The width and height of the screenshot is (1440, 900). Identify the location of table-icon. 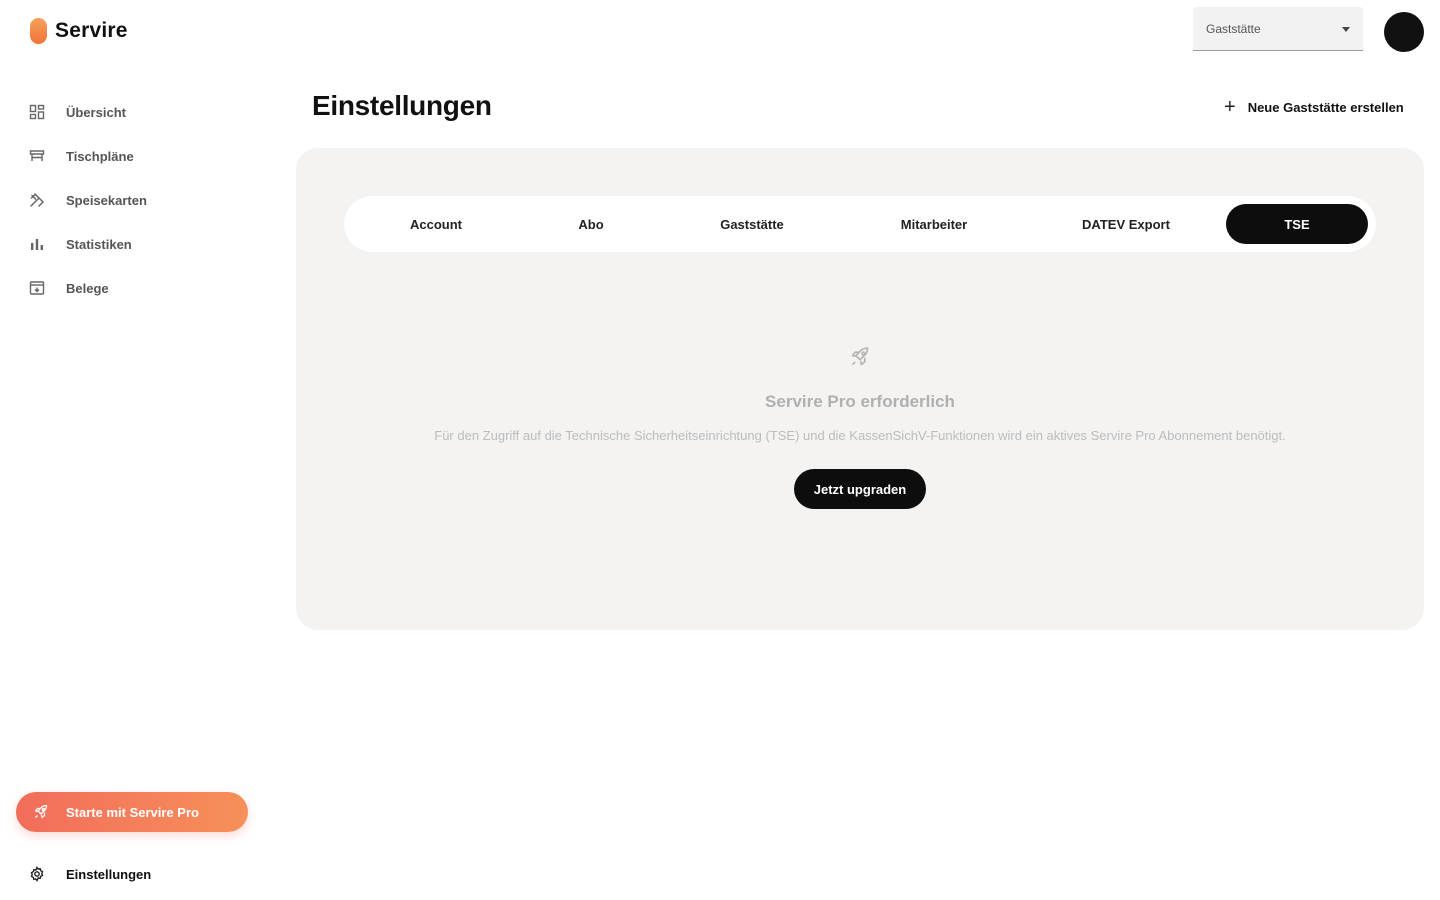
(37, 156).